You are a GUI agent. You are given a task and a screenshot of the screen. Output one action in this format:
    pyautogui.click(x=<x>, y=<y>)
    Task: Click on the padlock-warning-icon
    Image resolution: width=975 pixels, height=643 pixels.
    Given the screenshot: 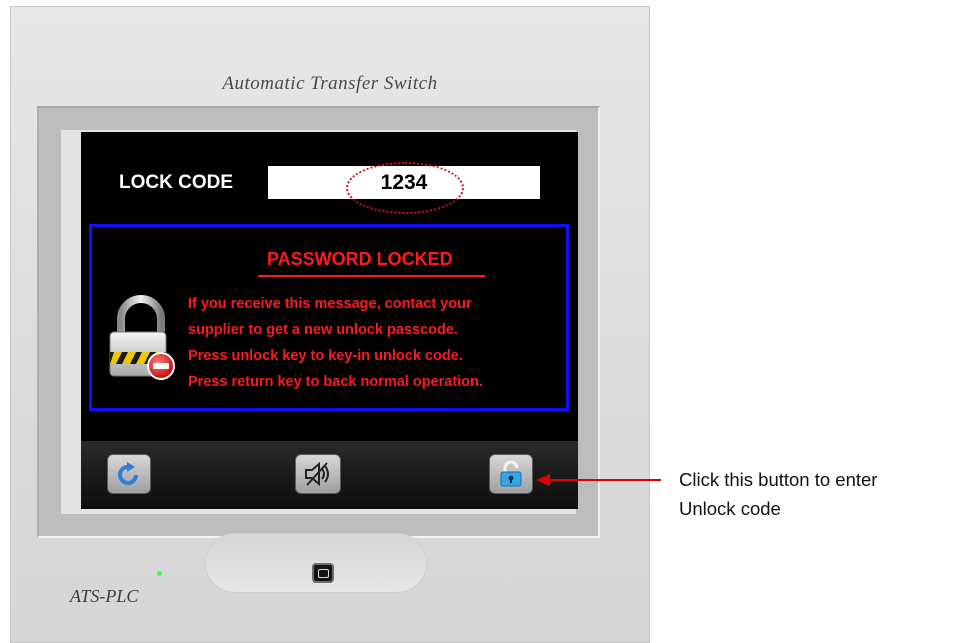 What is the action you would take?
    pyautogui.click(x=142, y=337)
    